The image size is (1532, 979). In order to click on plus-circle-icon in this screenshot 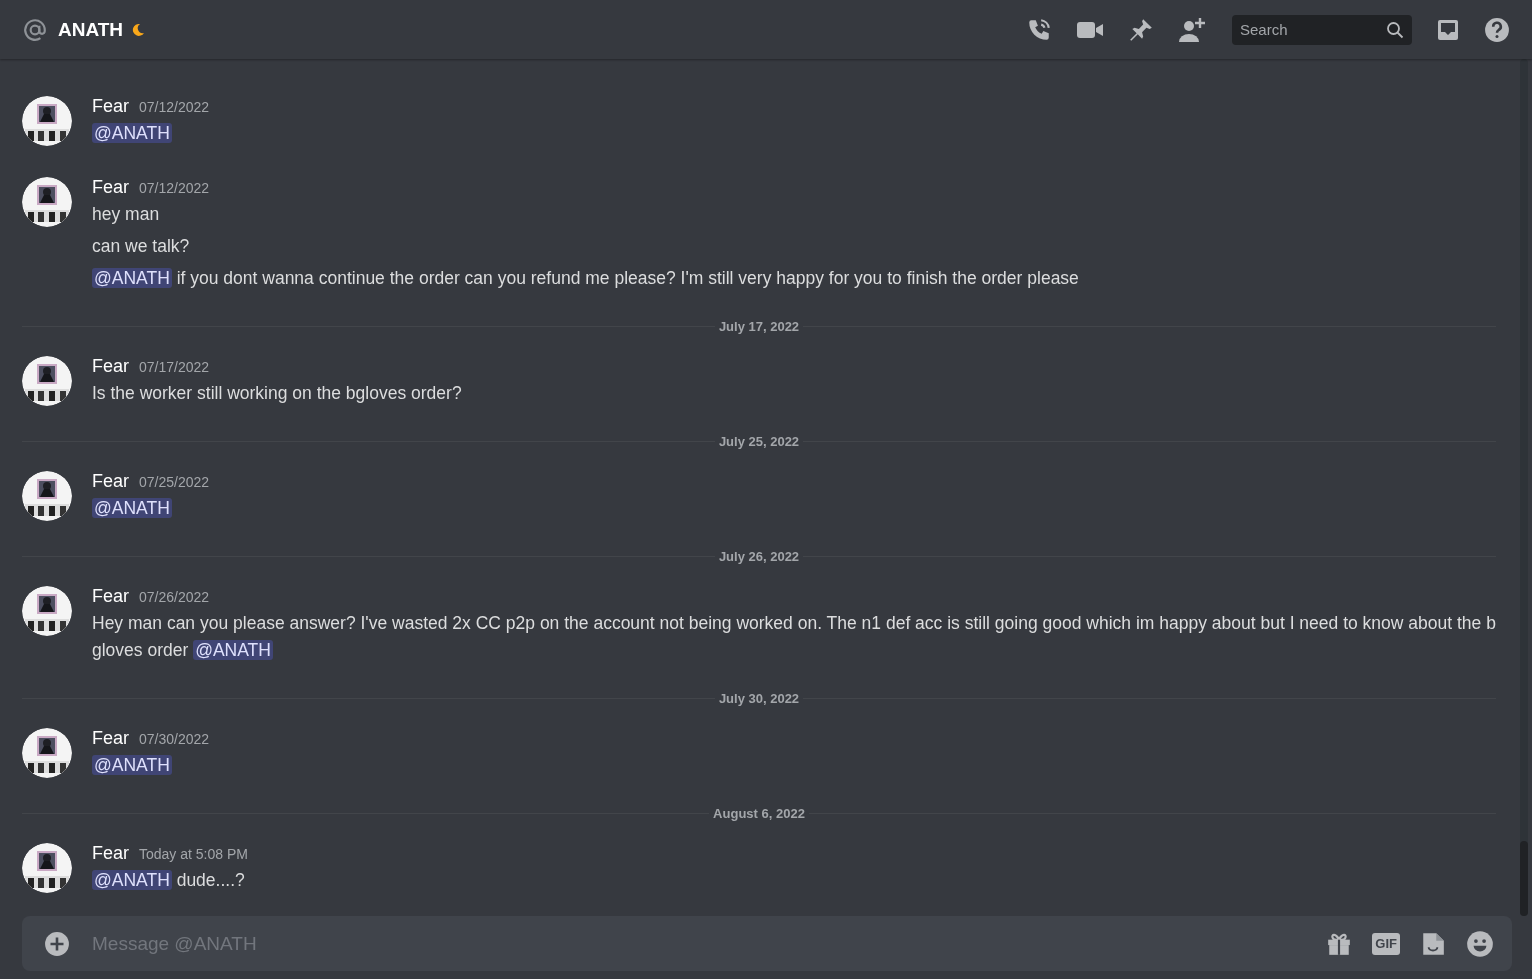, I will do `click(57, 943)`.